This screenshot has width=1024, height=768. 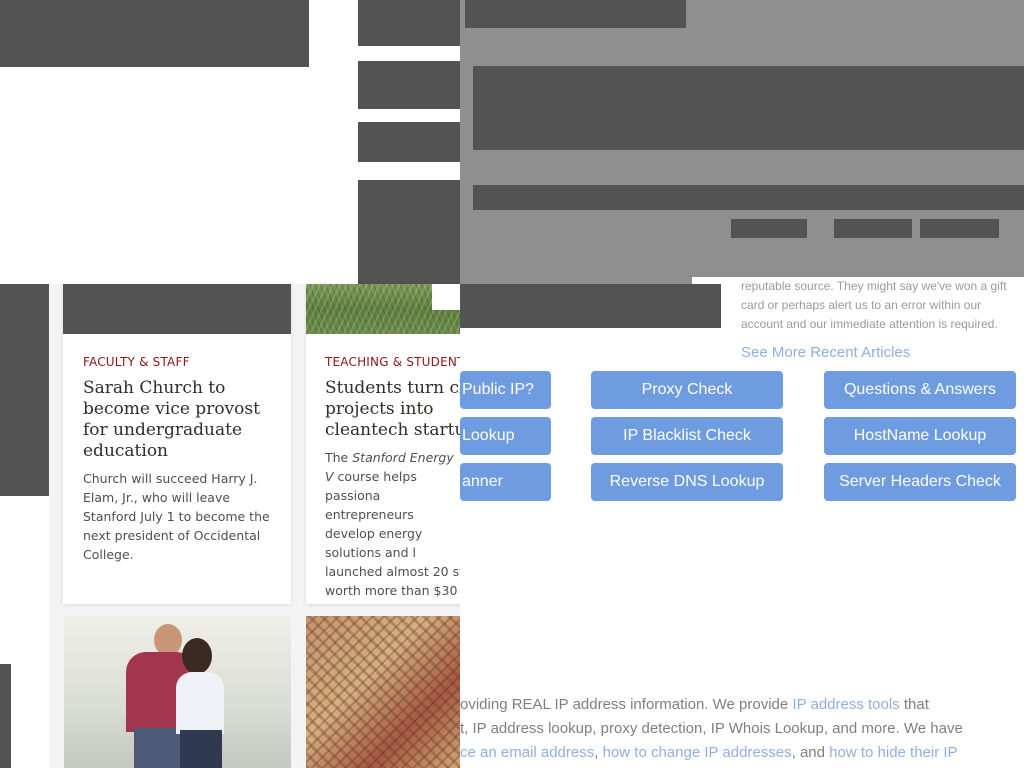 I want to click on tool-button-lookup: Lookup, so click(x=505, y=436).